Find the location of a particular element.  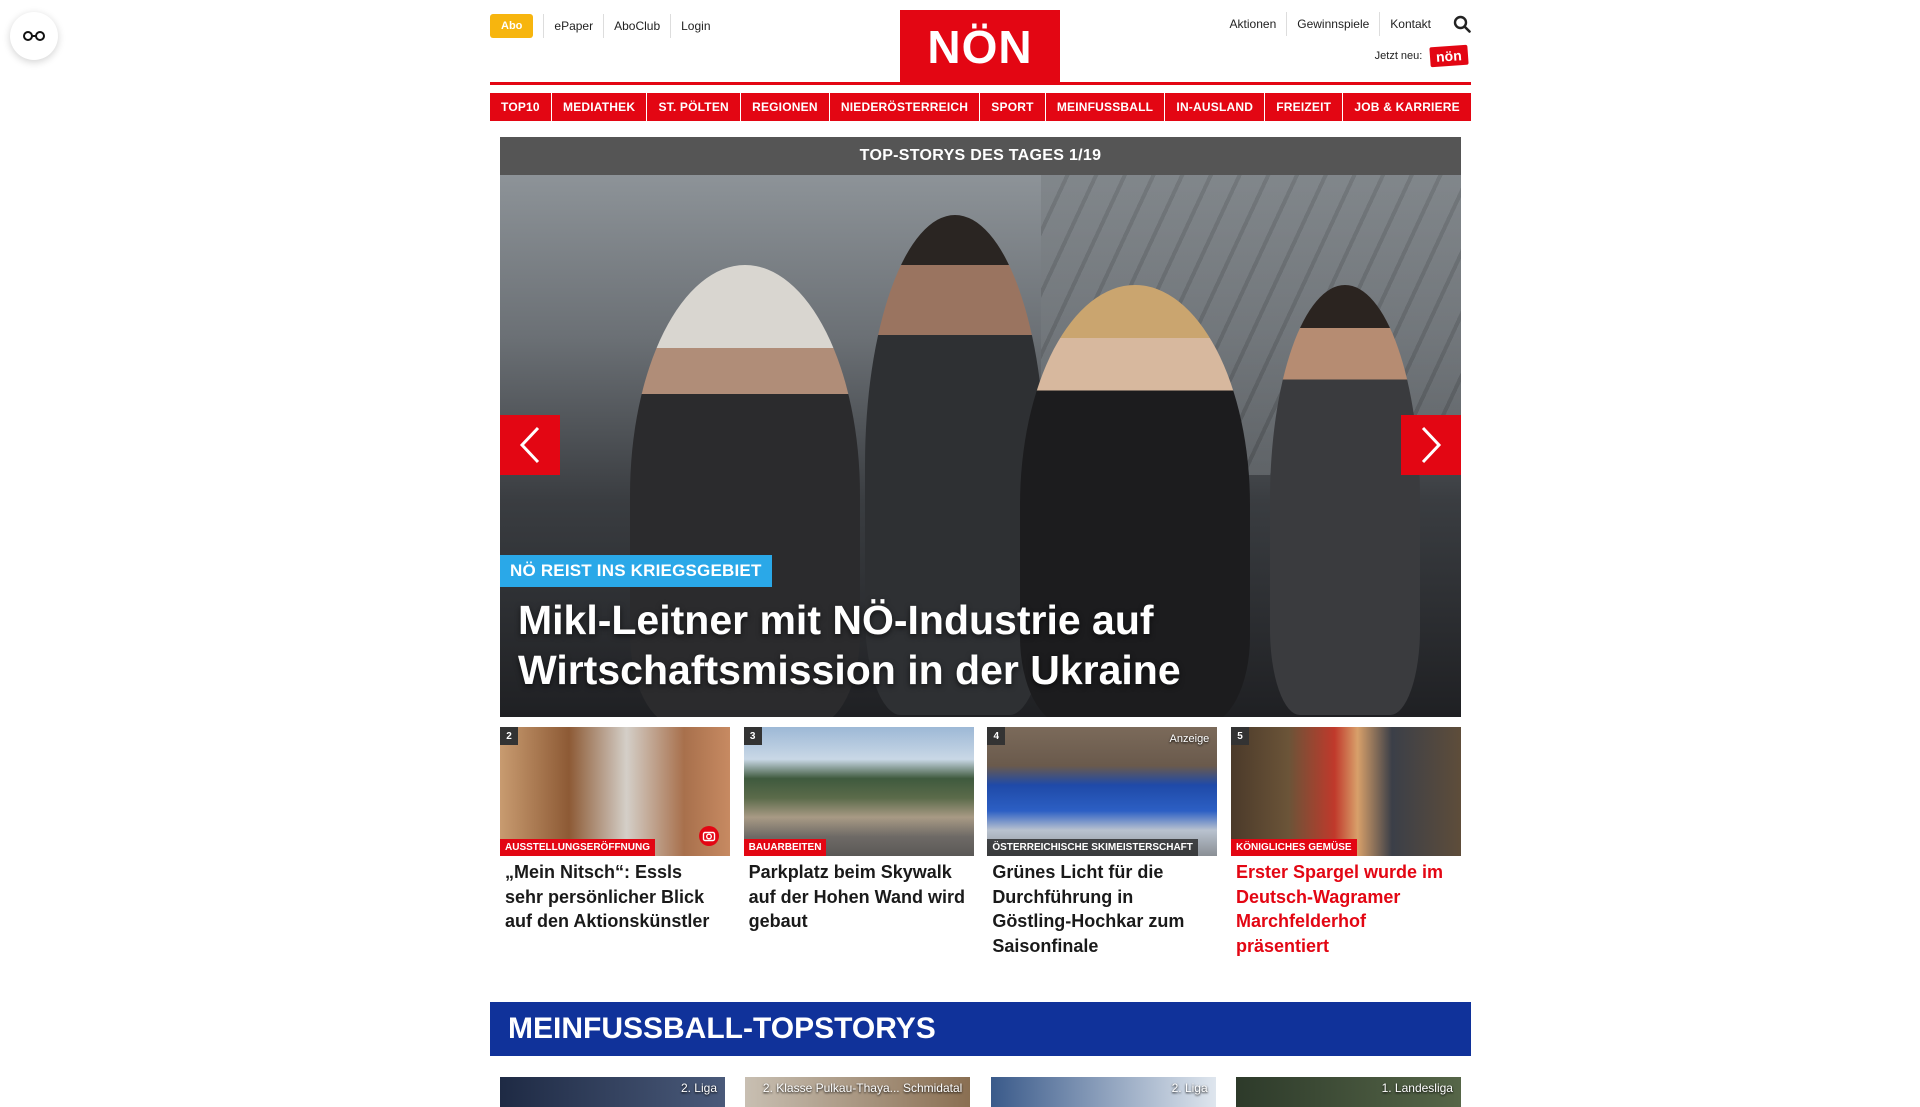

nav-item-regionen: REGIONEN is located at coordinates (785, 107).